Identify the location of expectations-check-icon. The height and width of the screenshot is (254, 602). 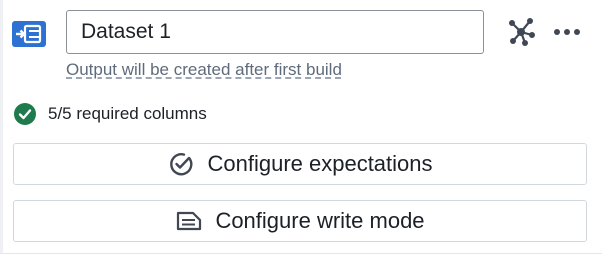
(181, 164).